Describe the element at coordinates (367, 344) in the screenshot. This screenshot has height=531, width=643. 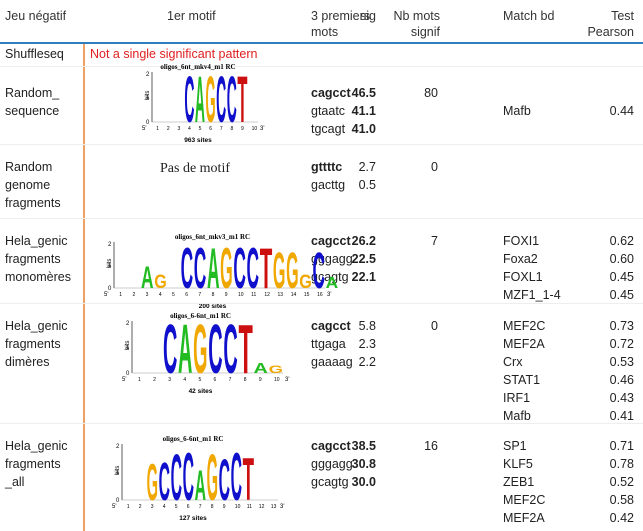
I see `sig-value: 2.3` at that location.